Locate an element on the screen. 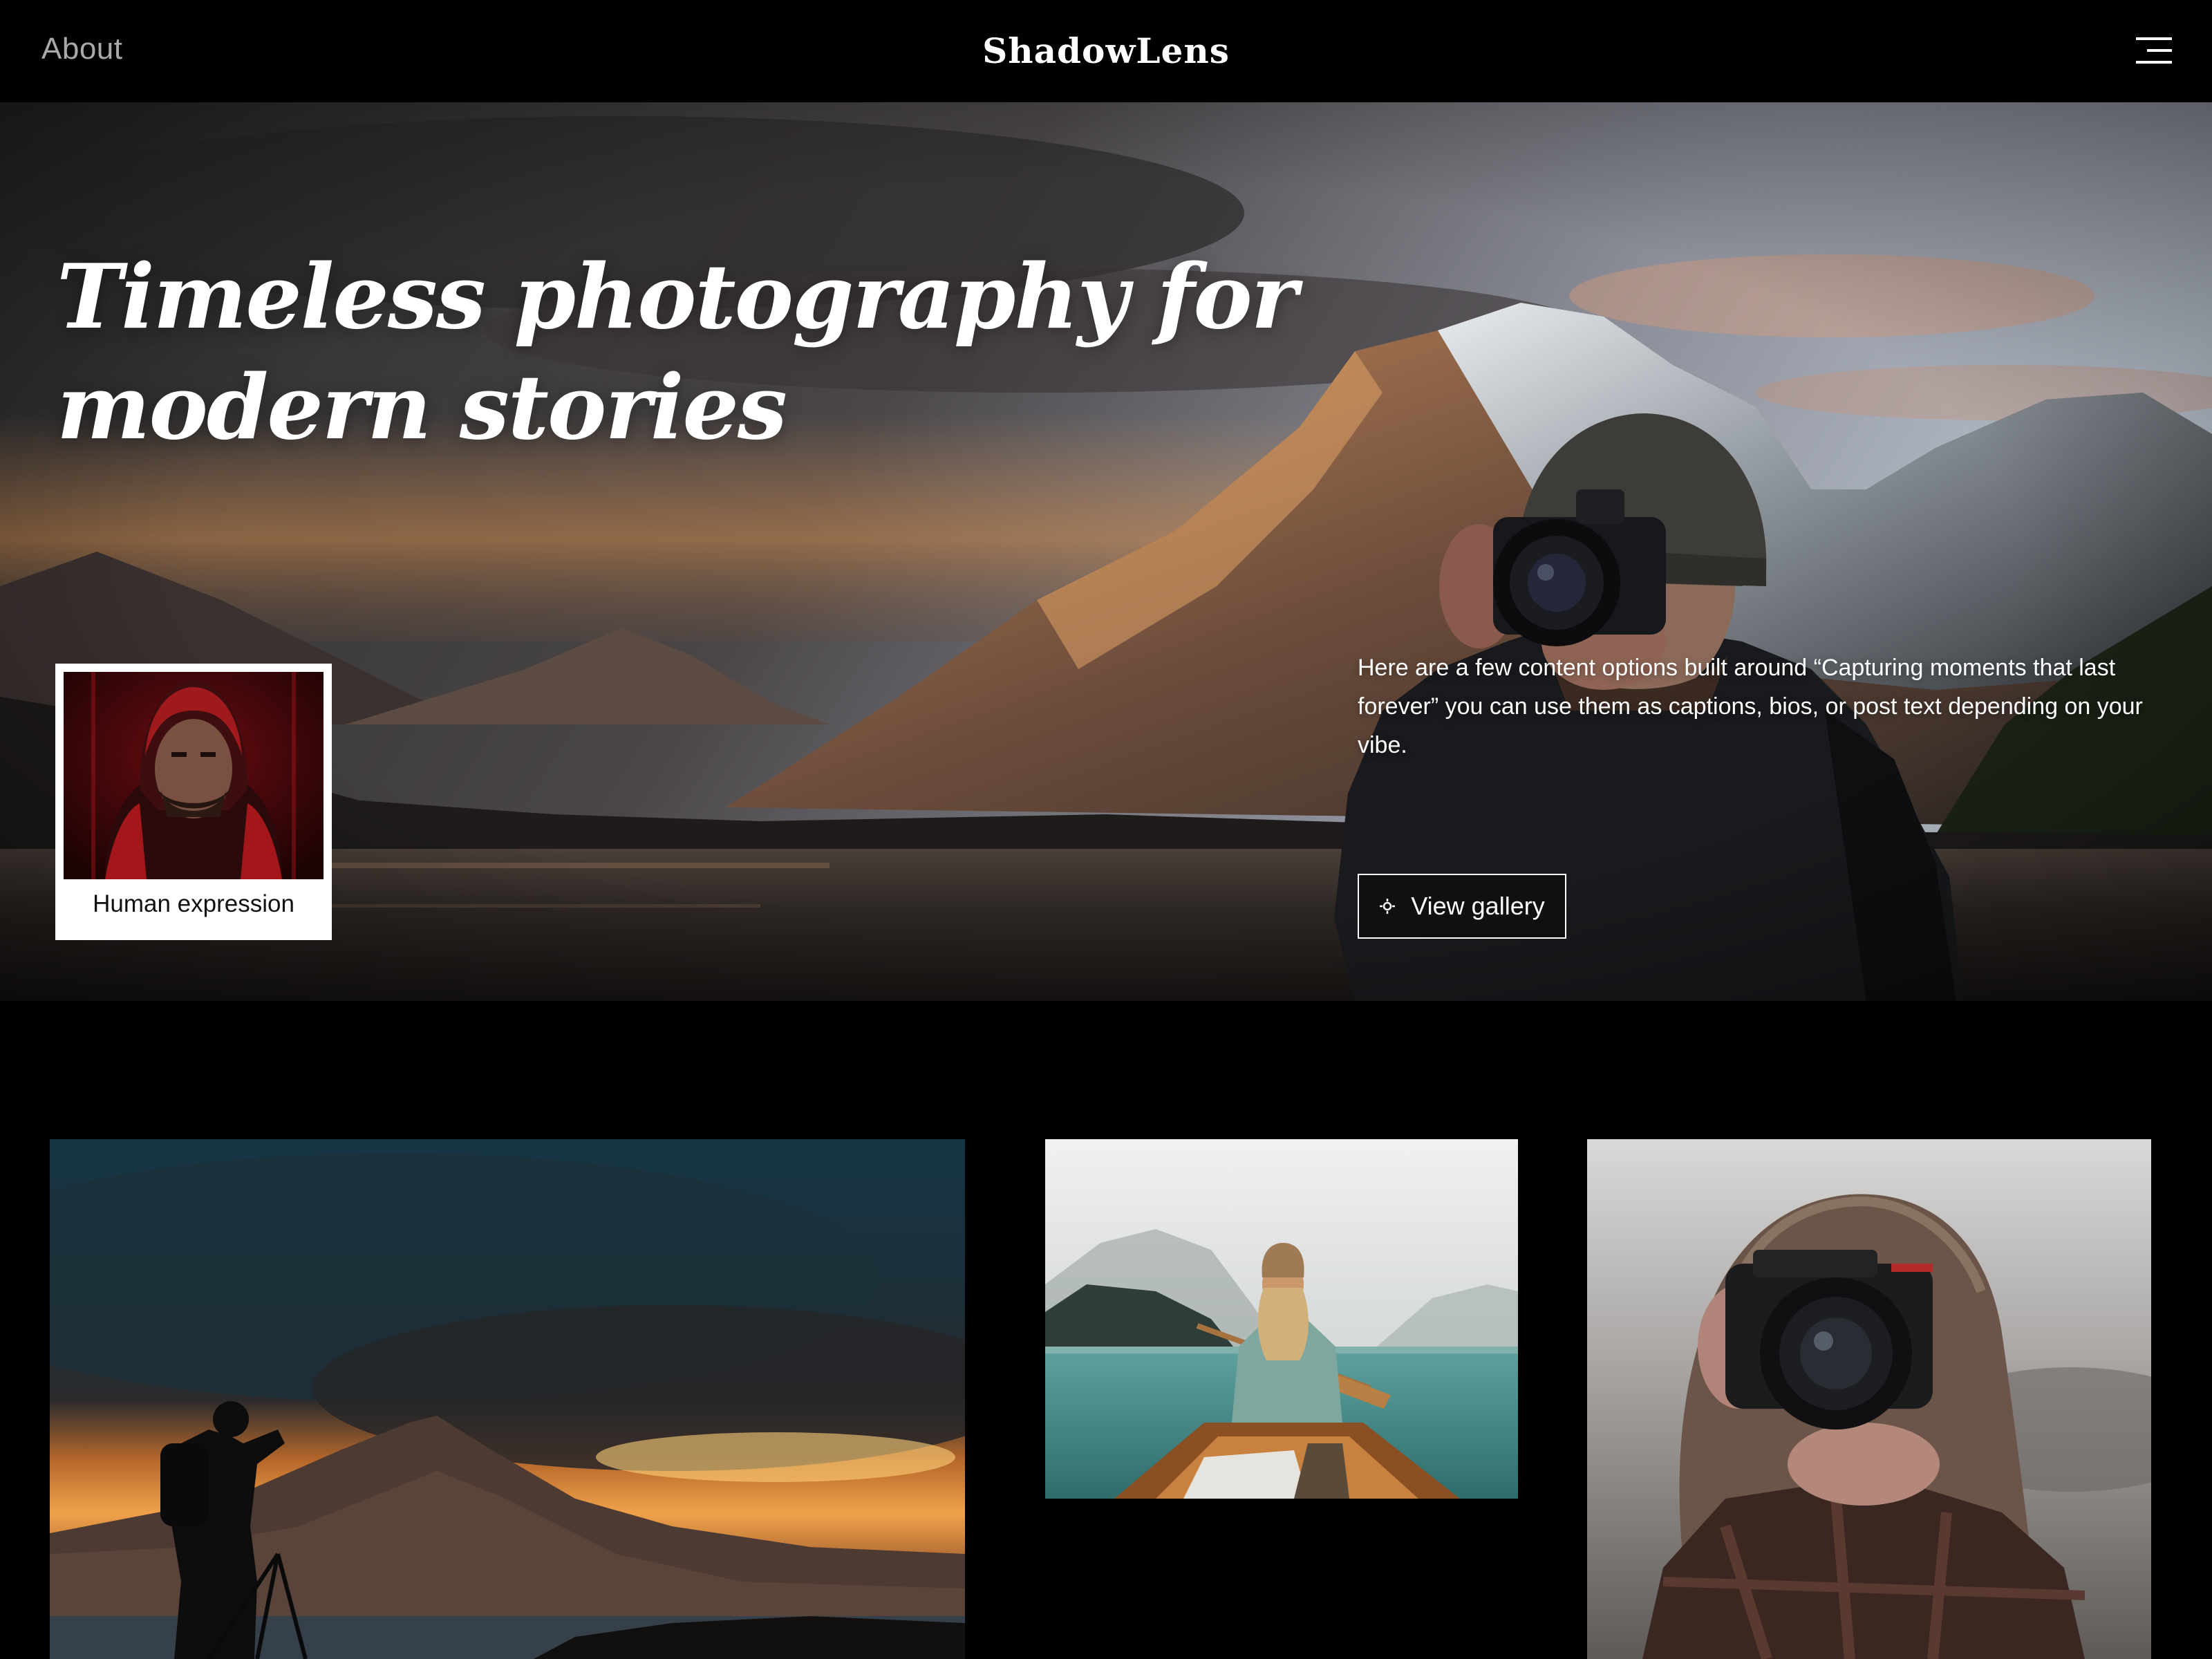  view-gallery-button: View gallery is located at coordinates (1462, 906).